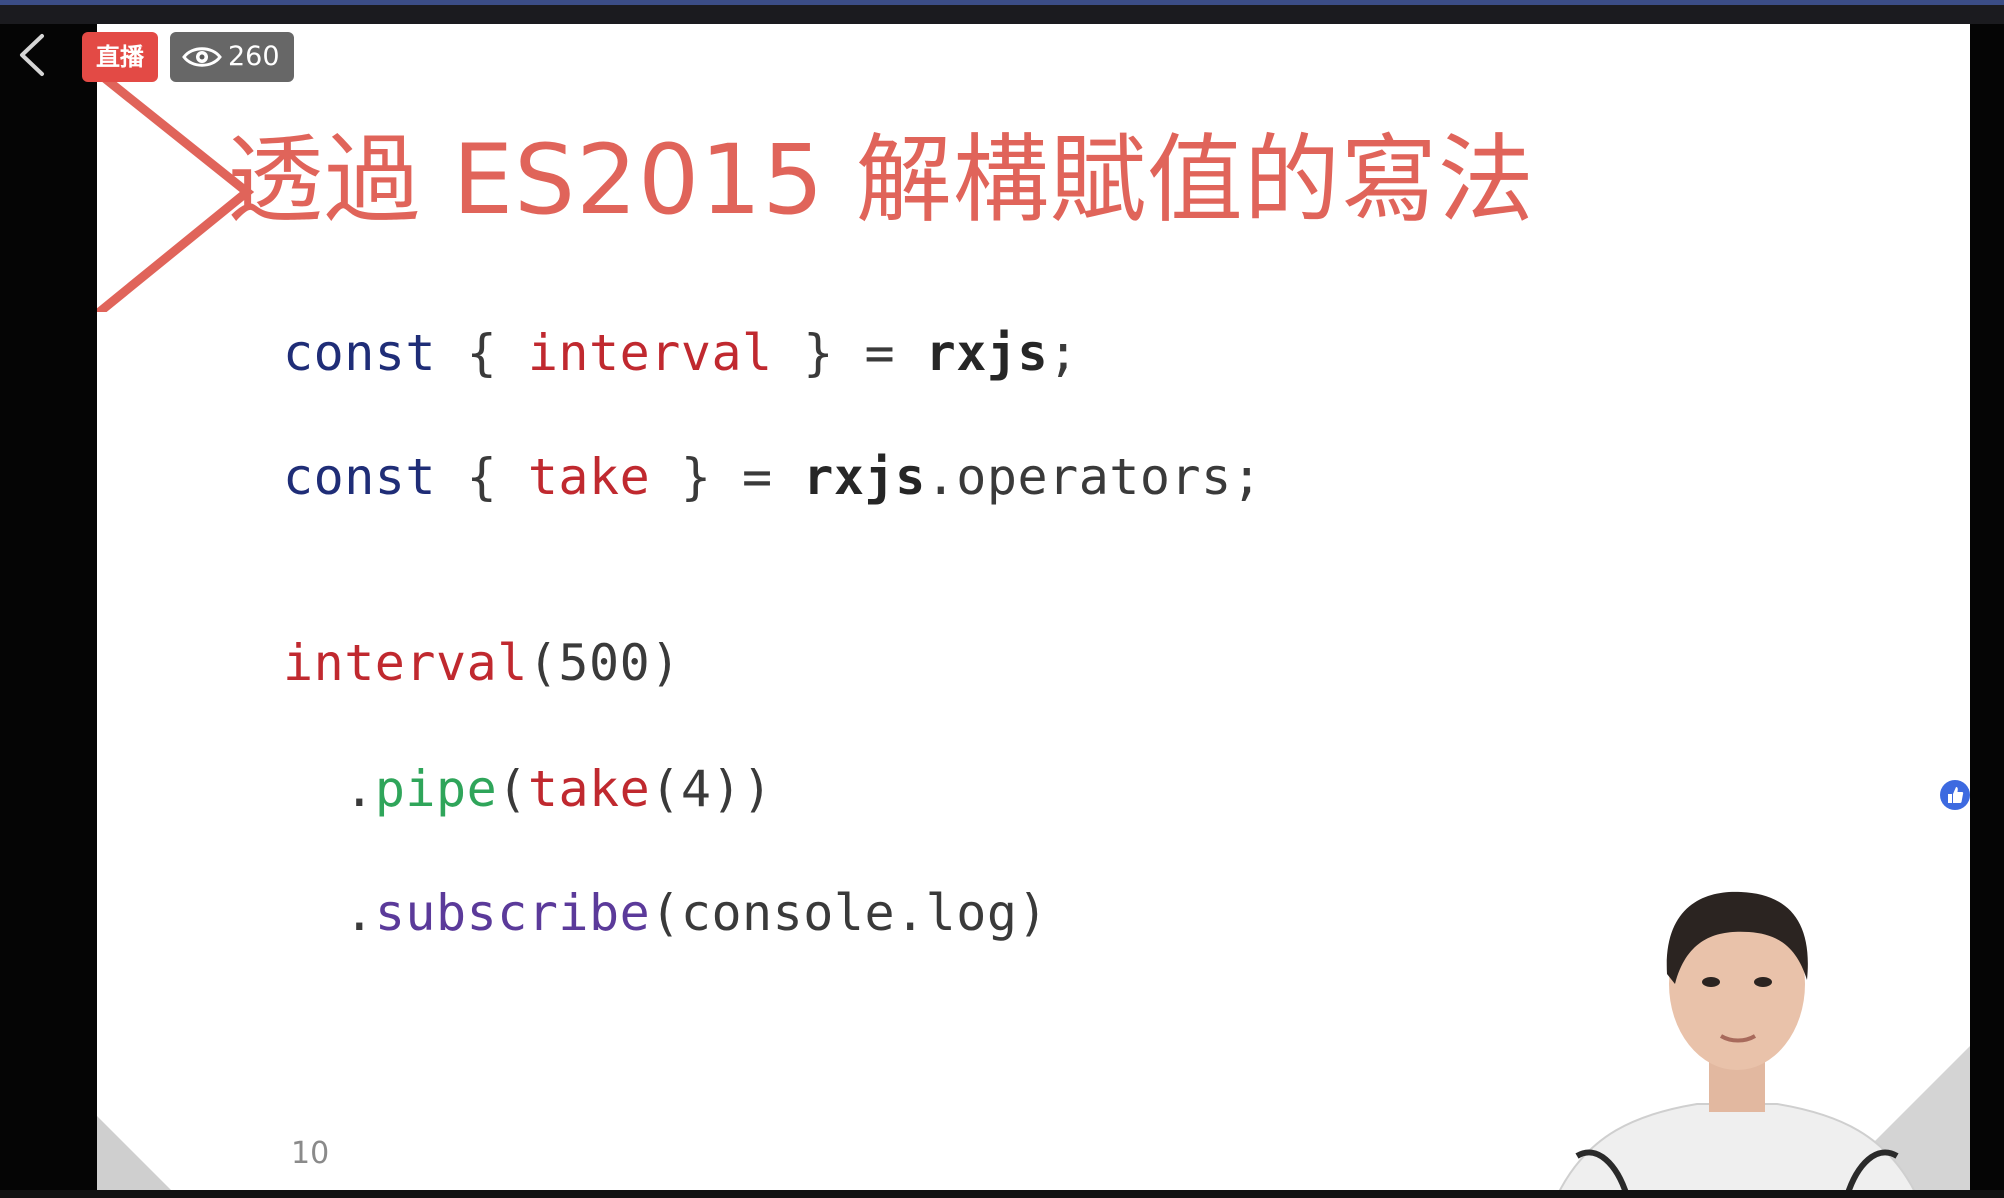 This screenshot has width=2004, height=1198. I want to click on thumbs-up-icon, so click(1956, 795).